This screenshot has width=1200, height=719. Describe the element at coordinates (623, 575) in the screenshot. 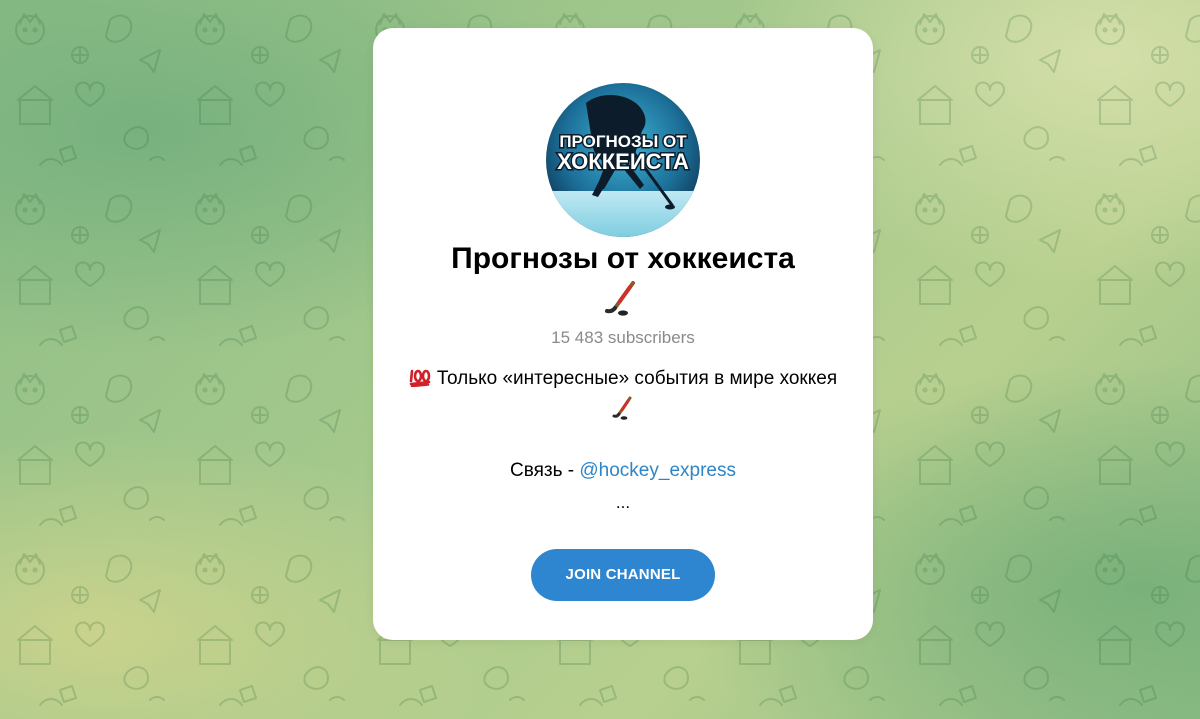

I see `join-channel-button: JOIN CHANNEL` at that location.